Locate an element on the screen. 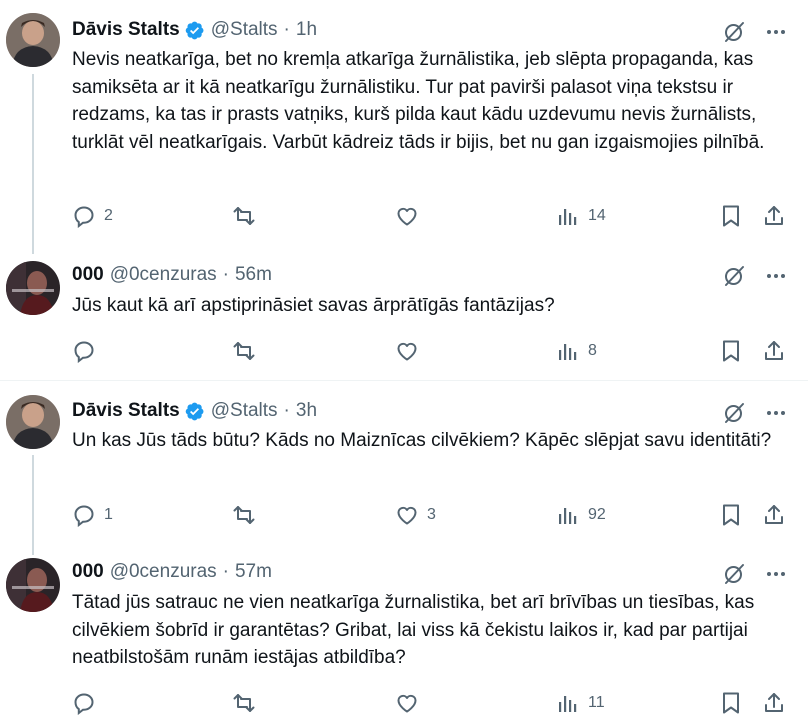  reply-count: 2 is located at coordinates (108, 215).